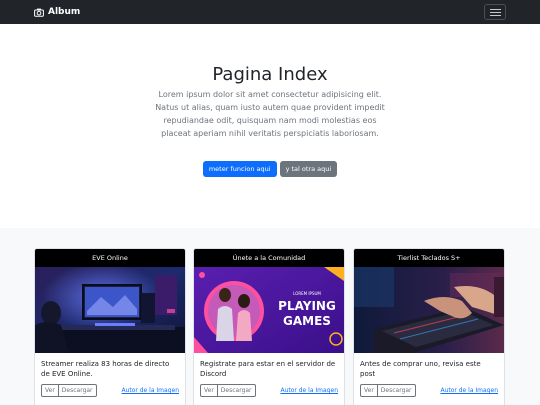 The height and width of the screenshot is (405, 540). Describe the element at coordinates (495, 9) in the screenshot. I see `hamburger-menu-icon` at that location.